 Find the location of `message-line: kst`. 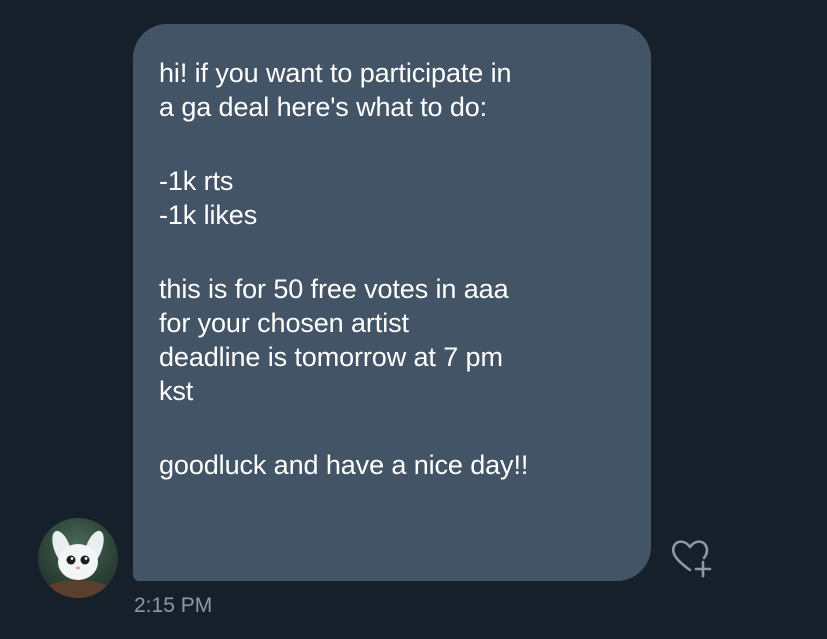

message-line: kst is located at coordinates (176, 391).